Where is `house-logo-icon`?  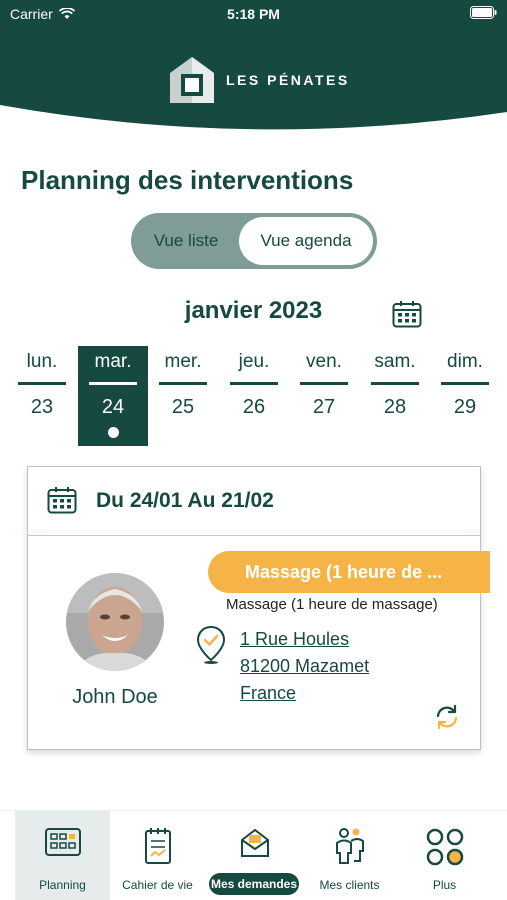 house-logo-icon is located at coordinates (192, 80).